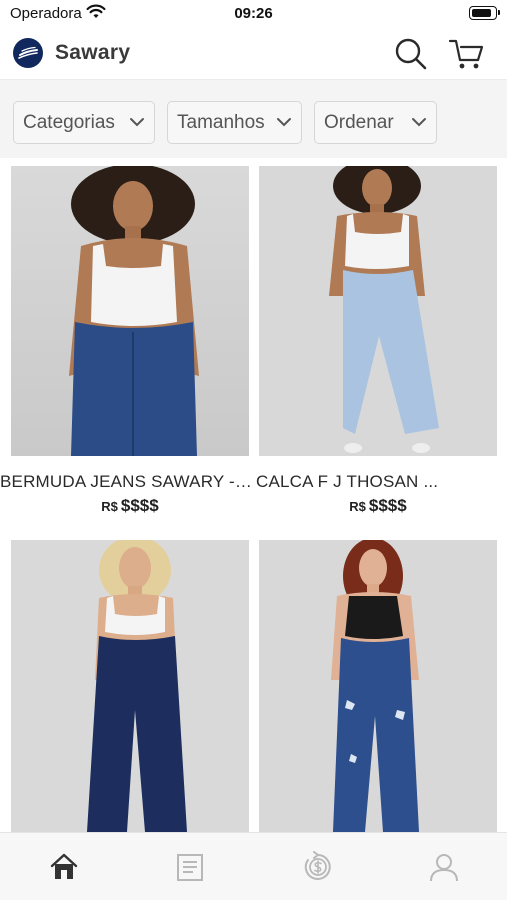 This screenshot has width=507, height=900. I want to click on filter-label: Categorias, so click(69, 122).